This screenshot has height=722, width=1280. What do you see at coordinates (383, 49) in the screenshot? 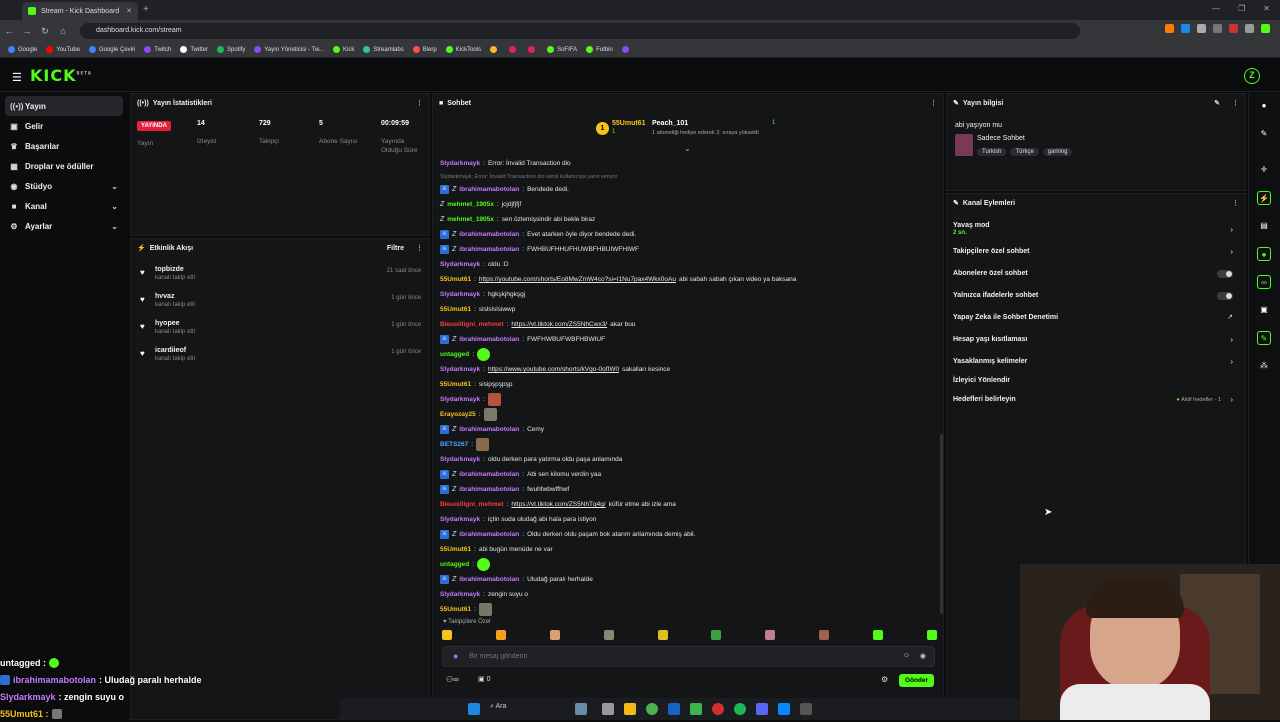
I see `bookmark-8: Streamlabs` at bounding box center [383, 49].